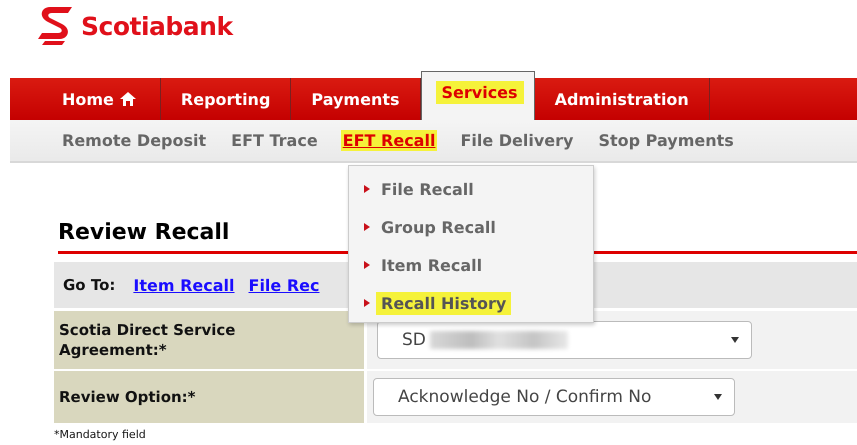 The height and width of the screenshot is (445, 857). Describe the element at coordinates (564, 340) in the screenshot. I see `select-field: SD` at that location.